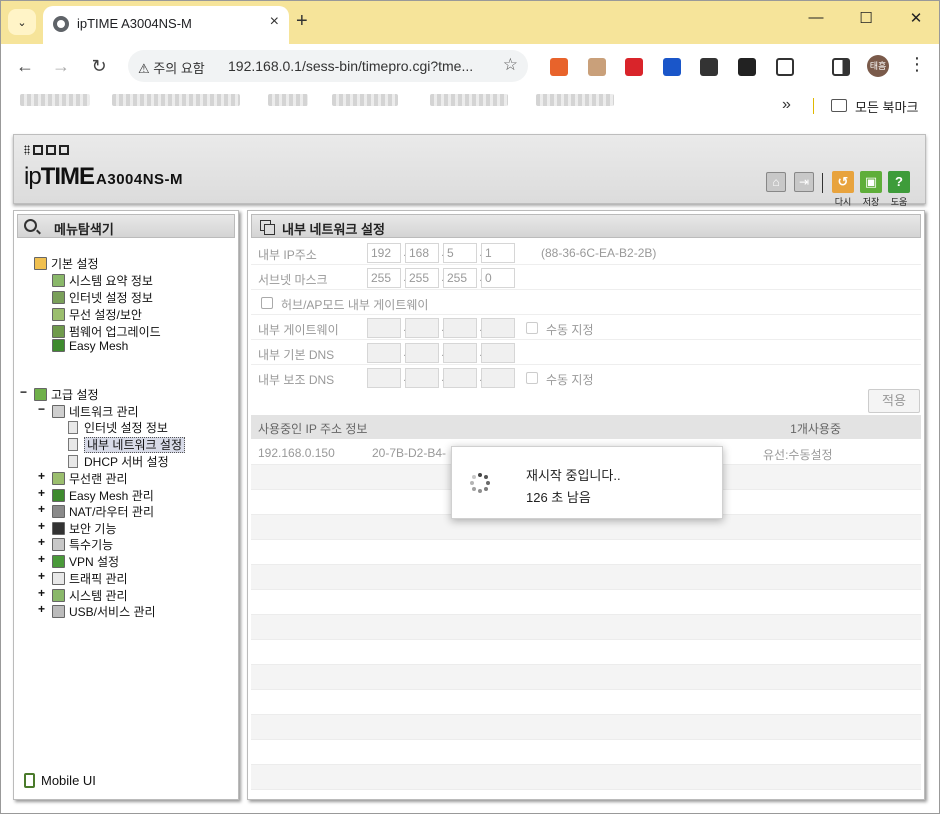 Image resolution: width=940 pixels, height=814 pixels. I want to click on subnet-octet-2: 255, so click(422, 278).